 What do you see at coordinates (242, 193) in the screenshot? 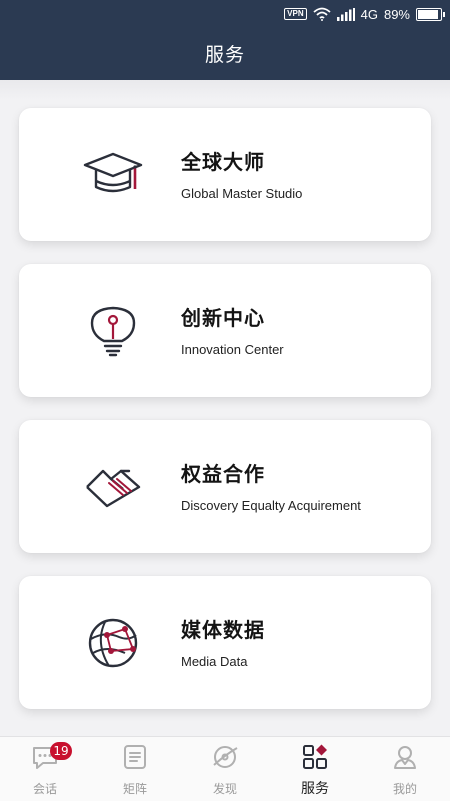
I see `card-subtitle: Global Master Studio` at bounding box center [242, 193].